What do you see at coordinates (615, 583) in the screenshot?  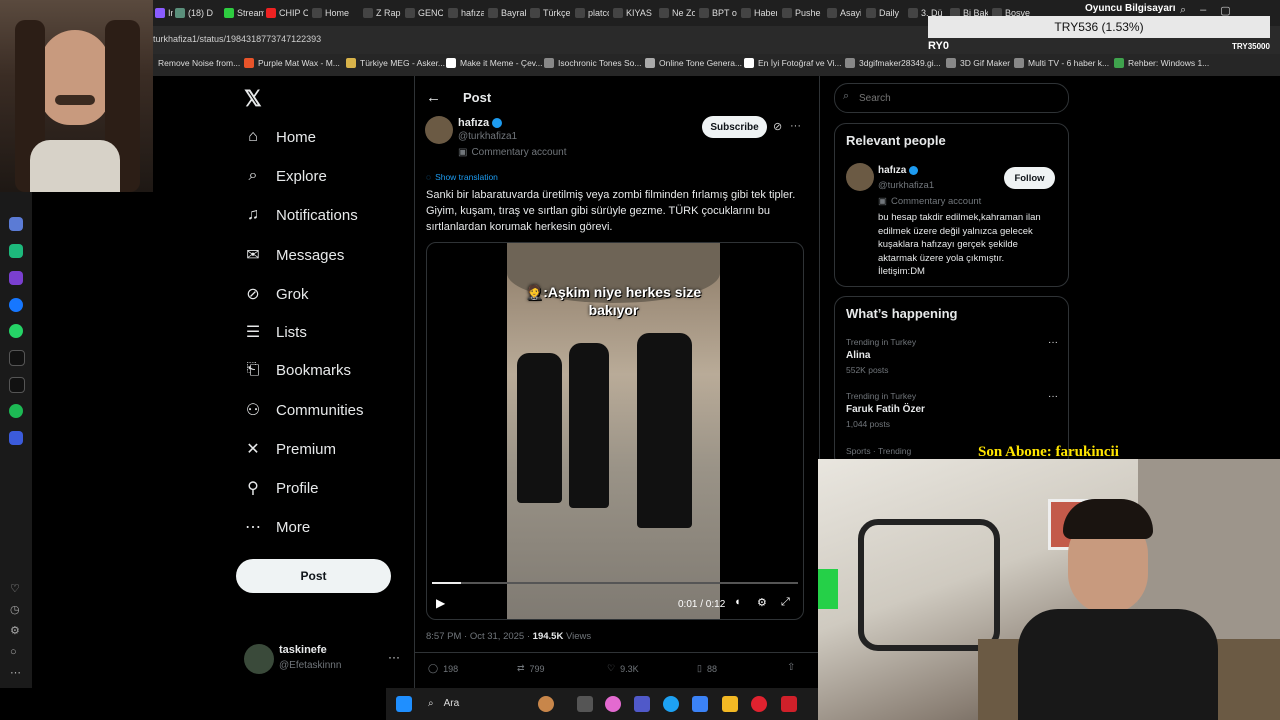 I see `video-progress-track` at bounding box center [615, 583].